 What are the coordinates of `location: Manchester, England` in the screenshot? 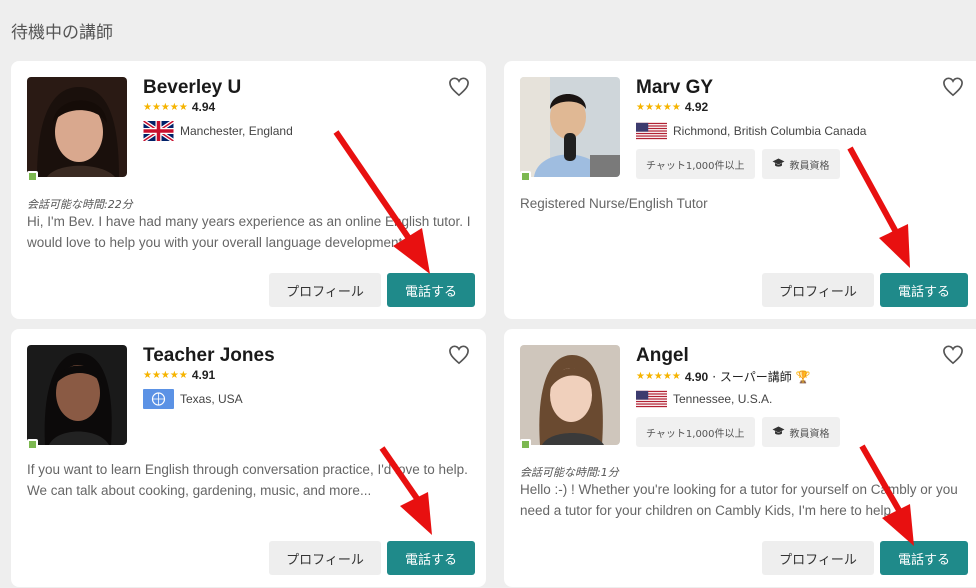 It's located at (218, 131).